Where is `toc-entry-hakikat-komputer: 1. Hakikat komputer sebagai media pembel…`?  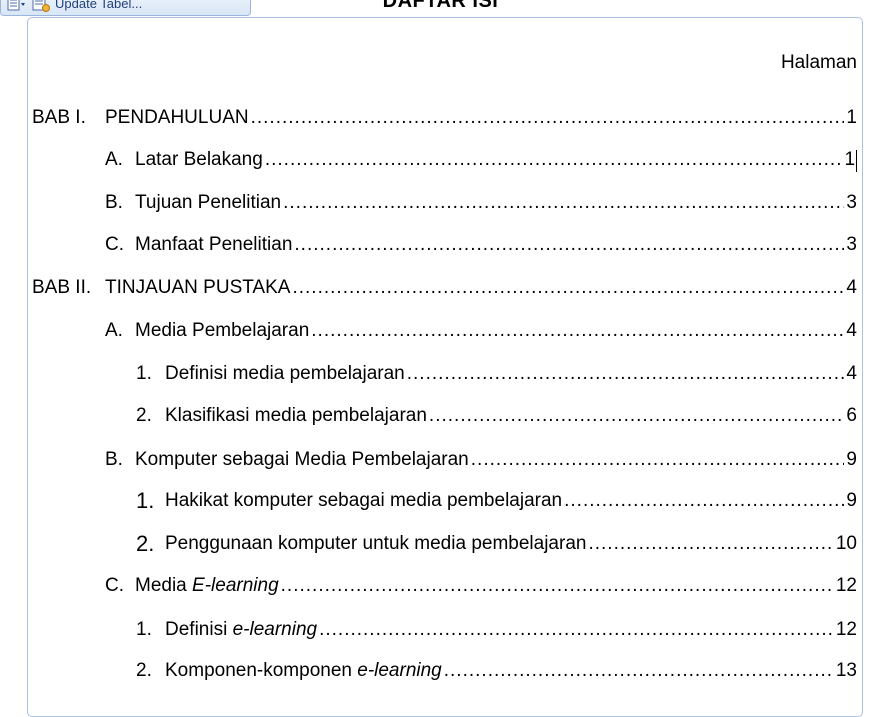
toc-entry-hakikat-komputer: 1. Hakikat komputer sebagai media pembel… is located at coordinates (496, 500).